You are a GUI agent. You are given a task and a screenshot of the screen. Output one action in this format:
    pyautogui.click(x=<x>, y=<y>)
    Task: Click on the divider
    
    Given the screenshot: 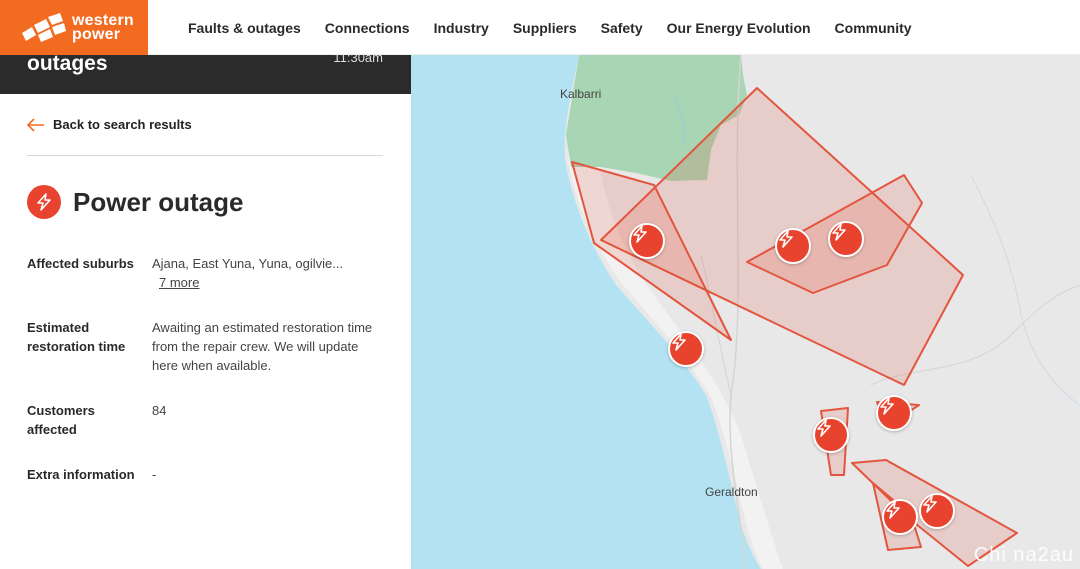 What is the action you would take?
    pyautogui.click(x=205, y=155)
    